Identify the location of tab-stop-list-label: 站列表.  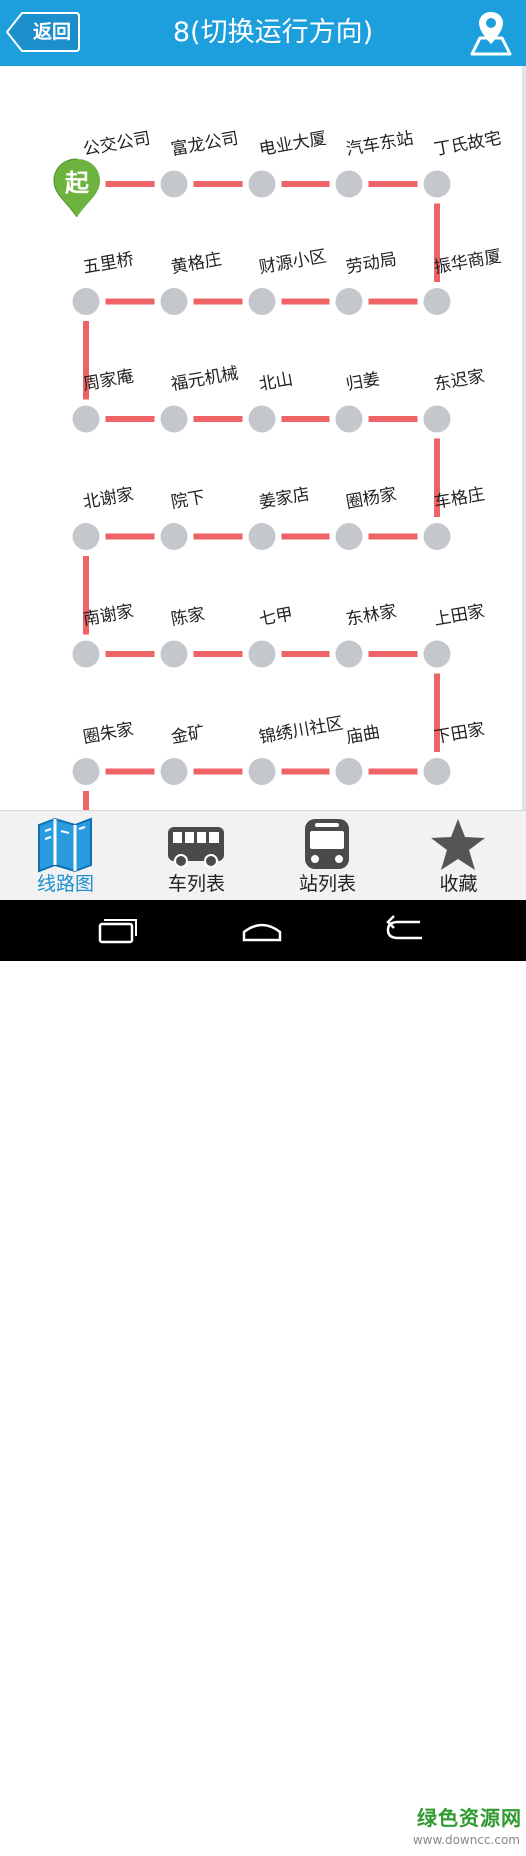
(327, 884).